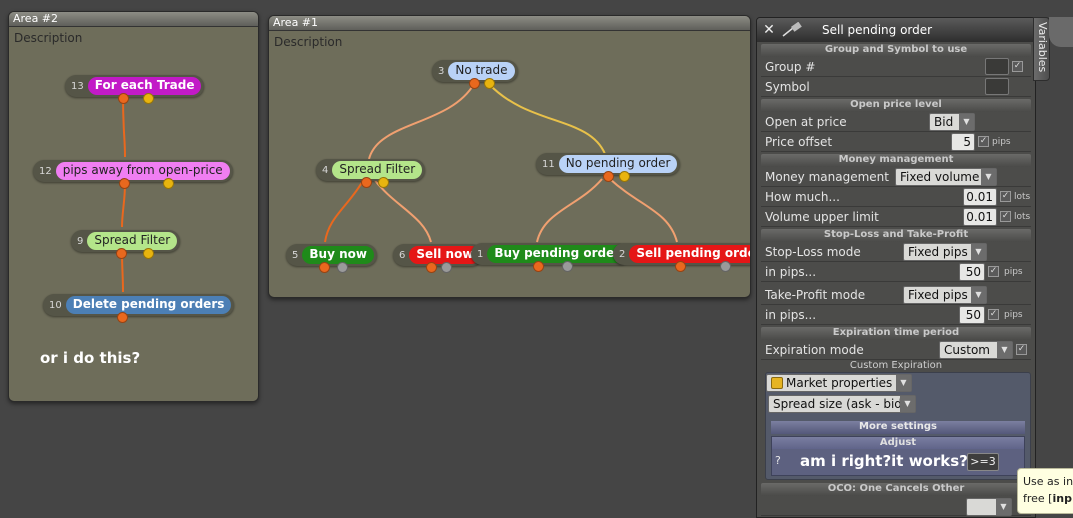 This screenshot has height=518, width=1073. What do you see at coordinates (997, 66) in the screenshot?
I see `group-input` at bounding box center [997, 66].